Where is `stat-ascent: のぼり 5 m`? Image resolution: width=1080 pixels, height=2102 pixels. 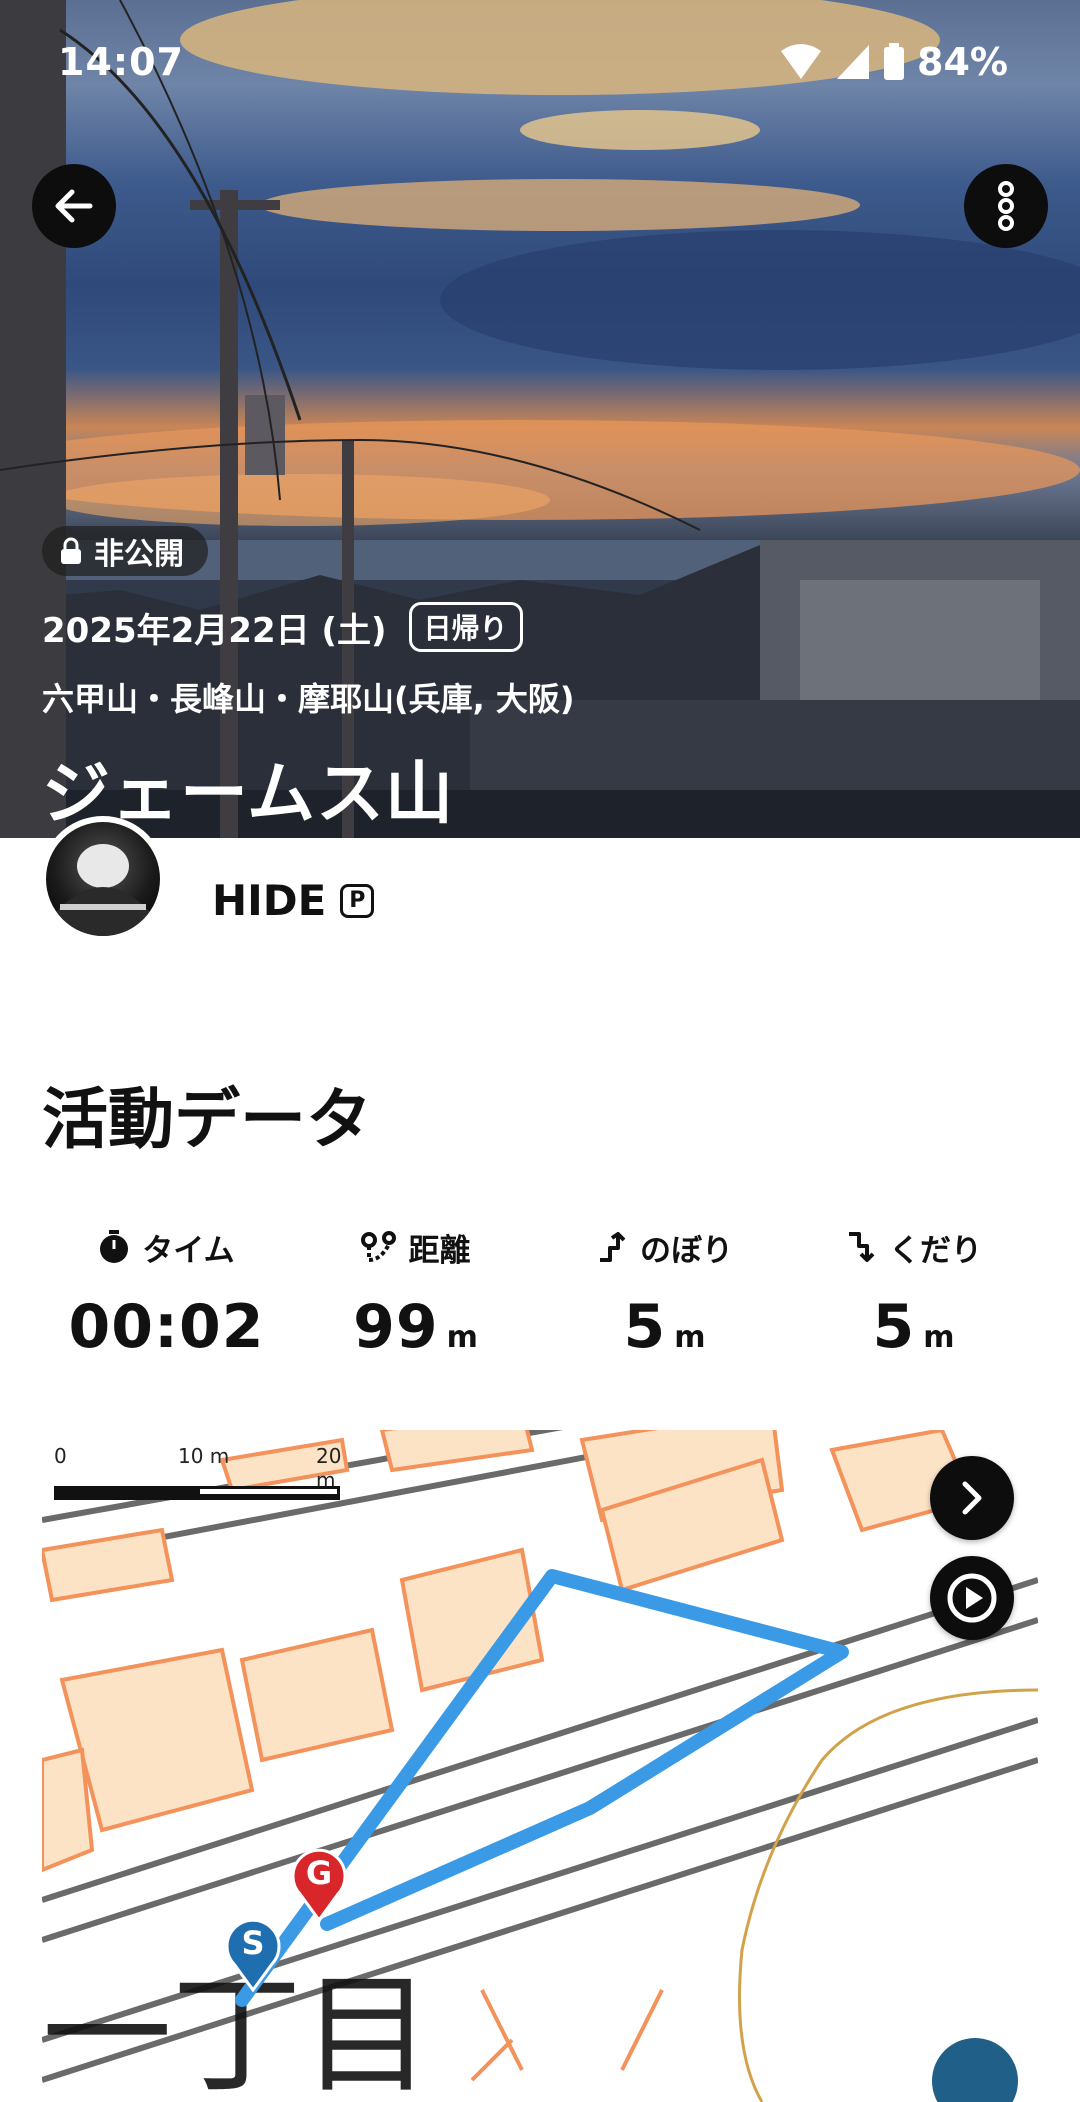
stat-ascent: のぼり 5 m is located at coordinates (664, 1292).